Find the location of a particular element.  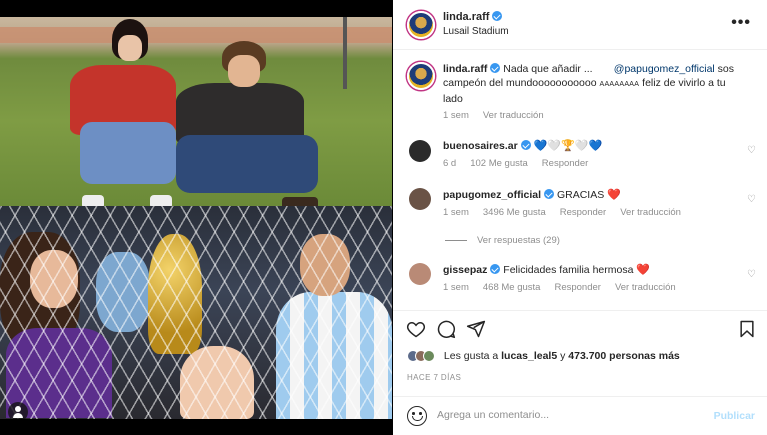

caption-small-text: AAAAAAAA is located at coordinates (619, 84).